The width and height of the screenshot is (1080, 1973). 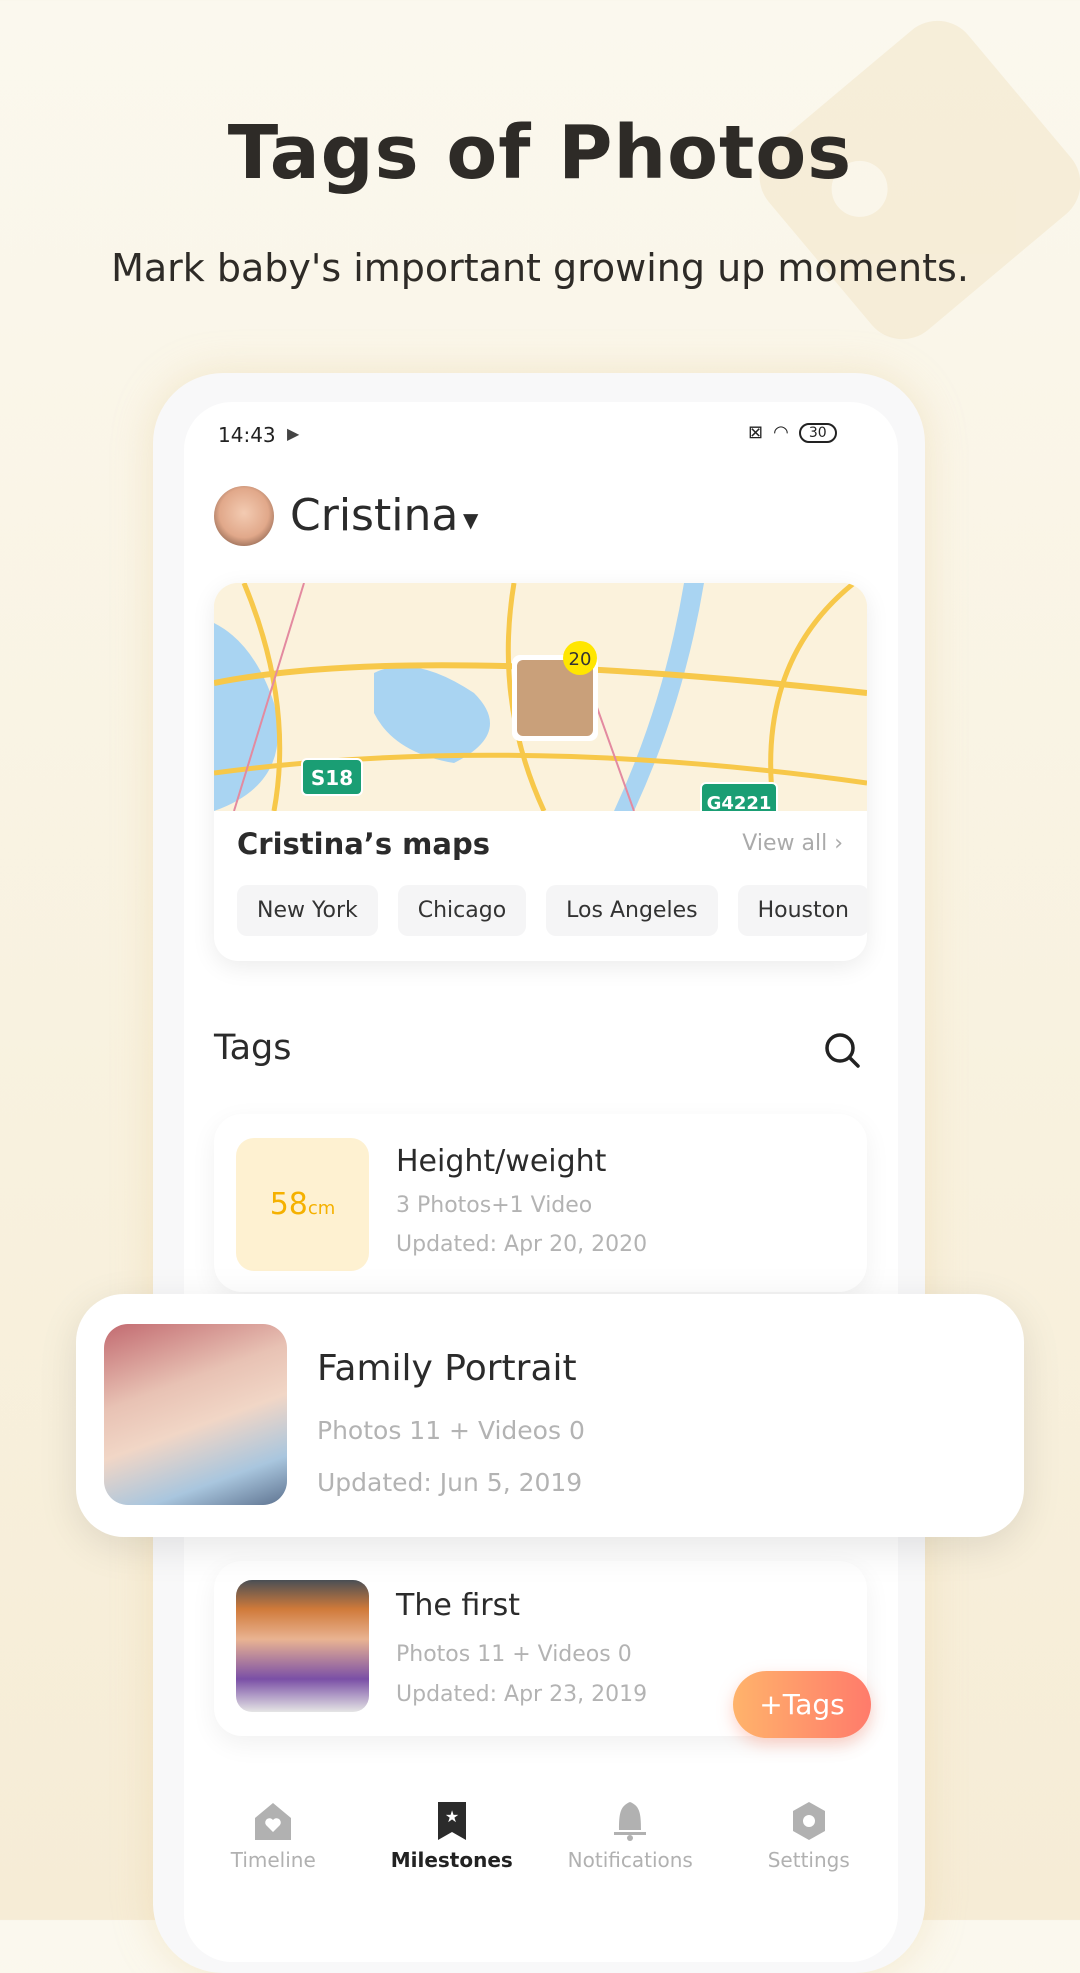 I want to click on road-sign: G4221, so click(x=739, y=802).